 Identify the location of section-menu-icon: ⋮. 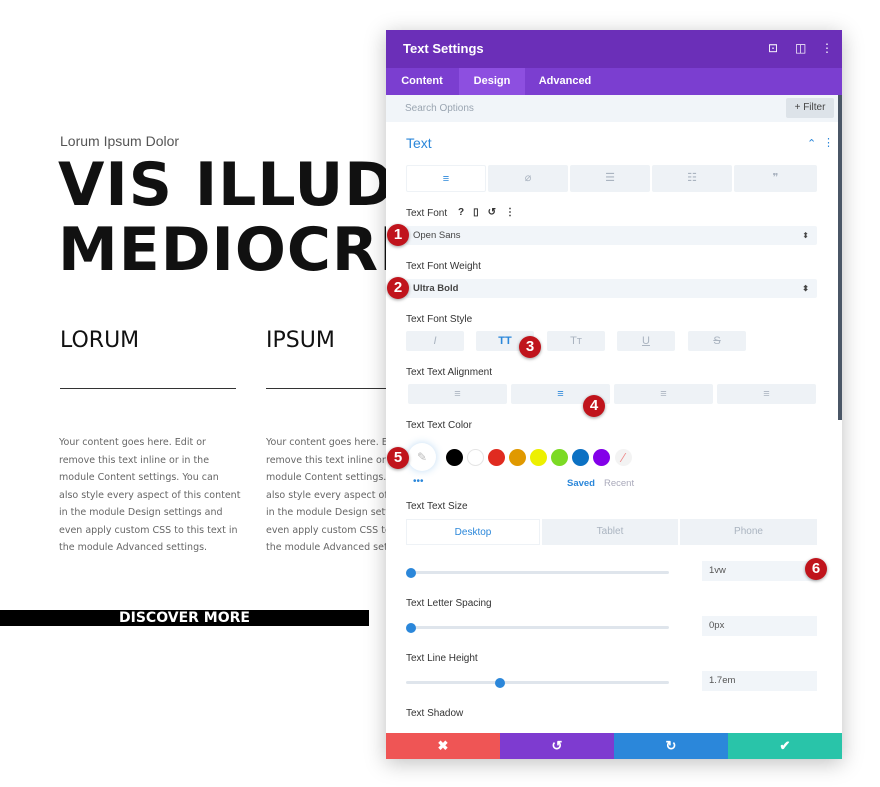
(828, 142).